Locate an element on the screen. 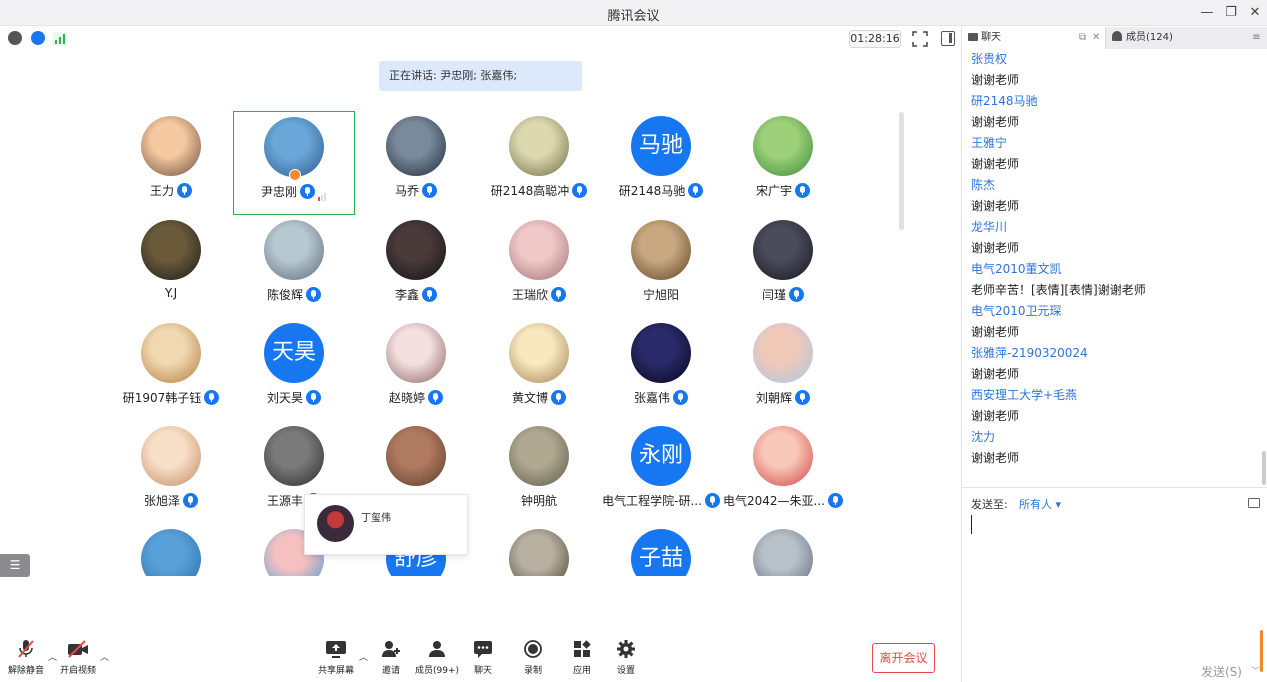 Image resolution: width=1267 pixels, height=682 pixels. chat-scrollbar is located at coordinates (1264, 267).